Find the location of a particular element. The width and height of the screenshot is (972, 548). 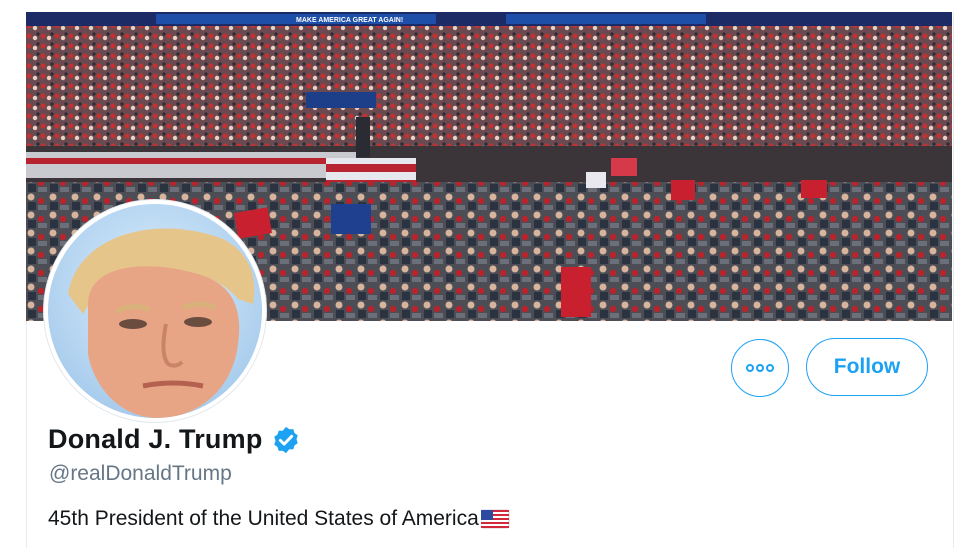

follow-button: Follow is located at coordinates (867, 367).